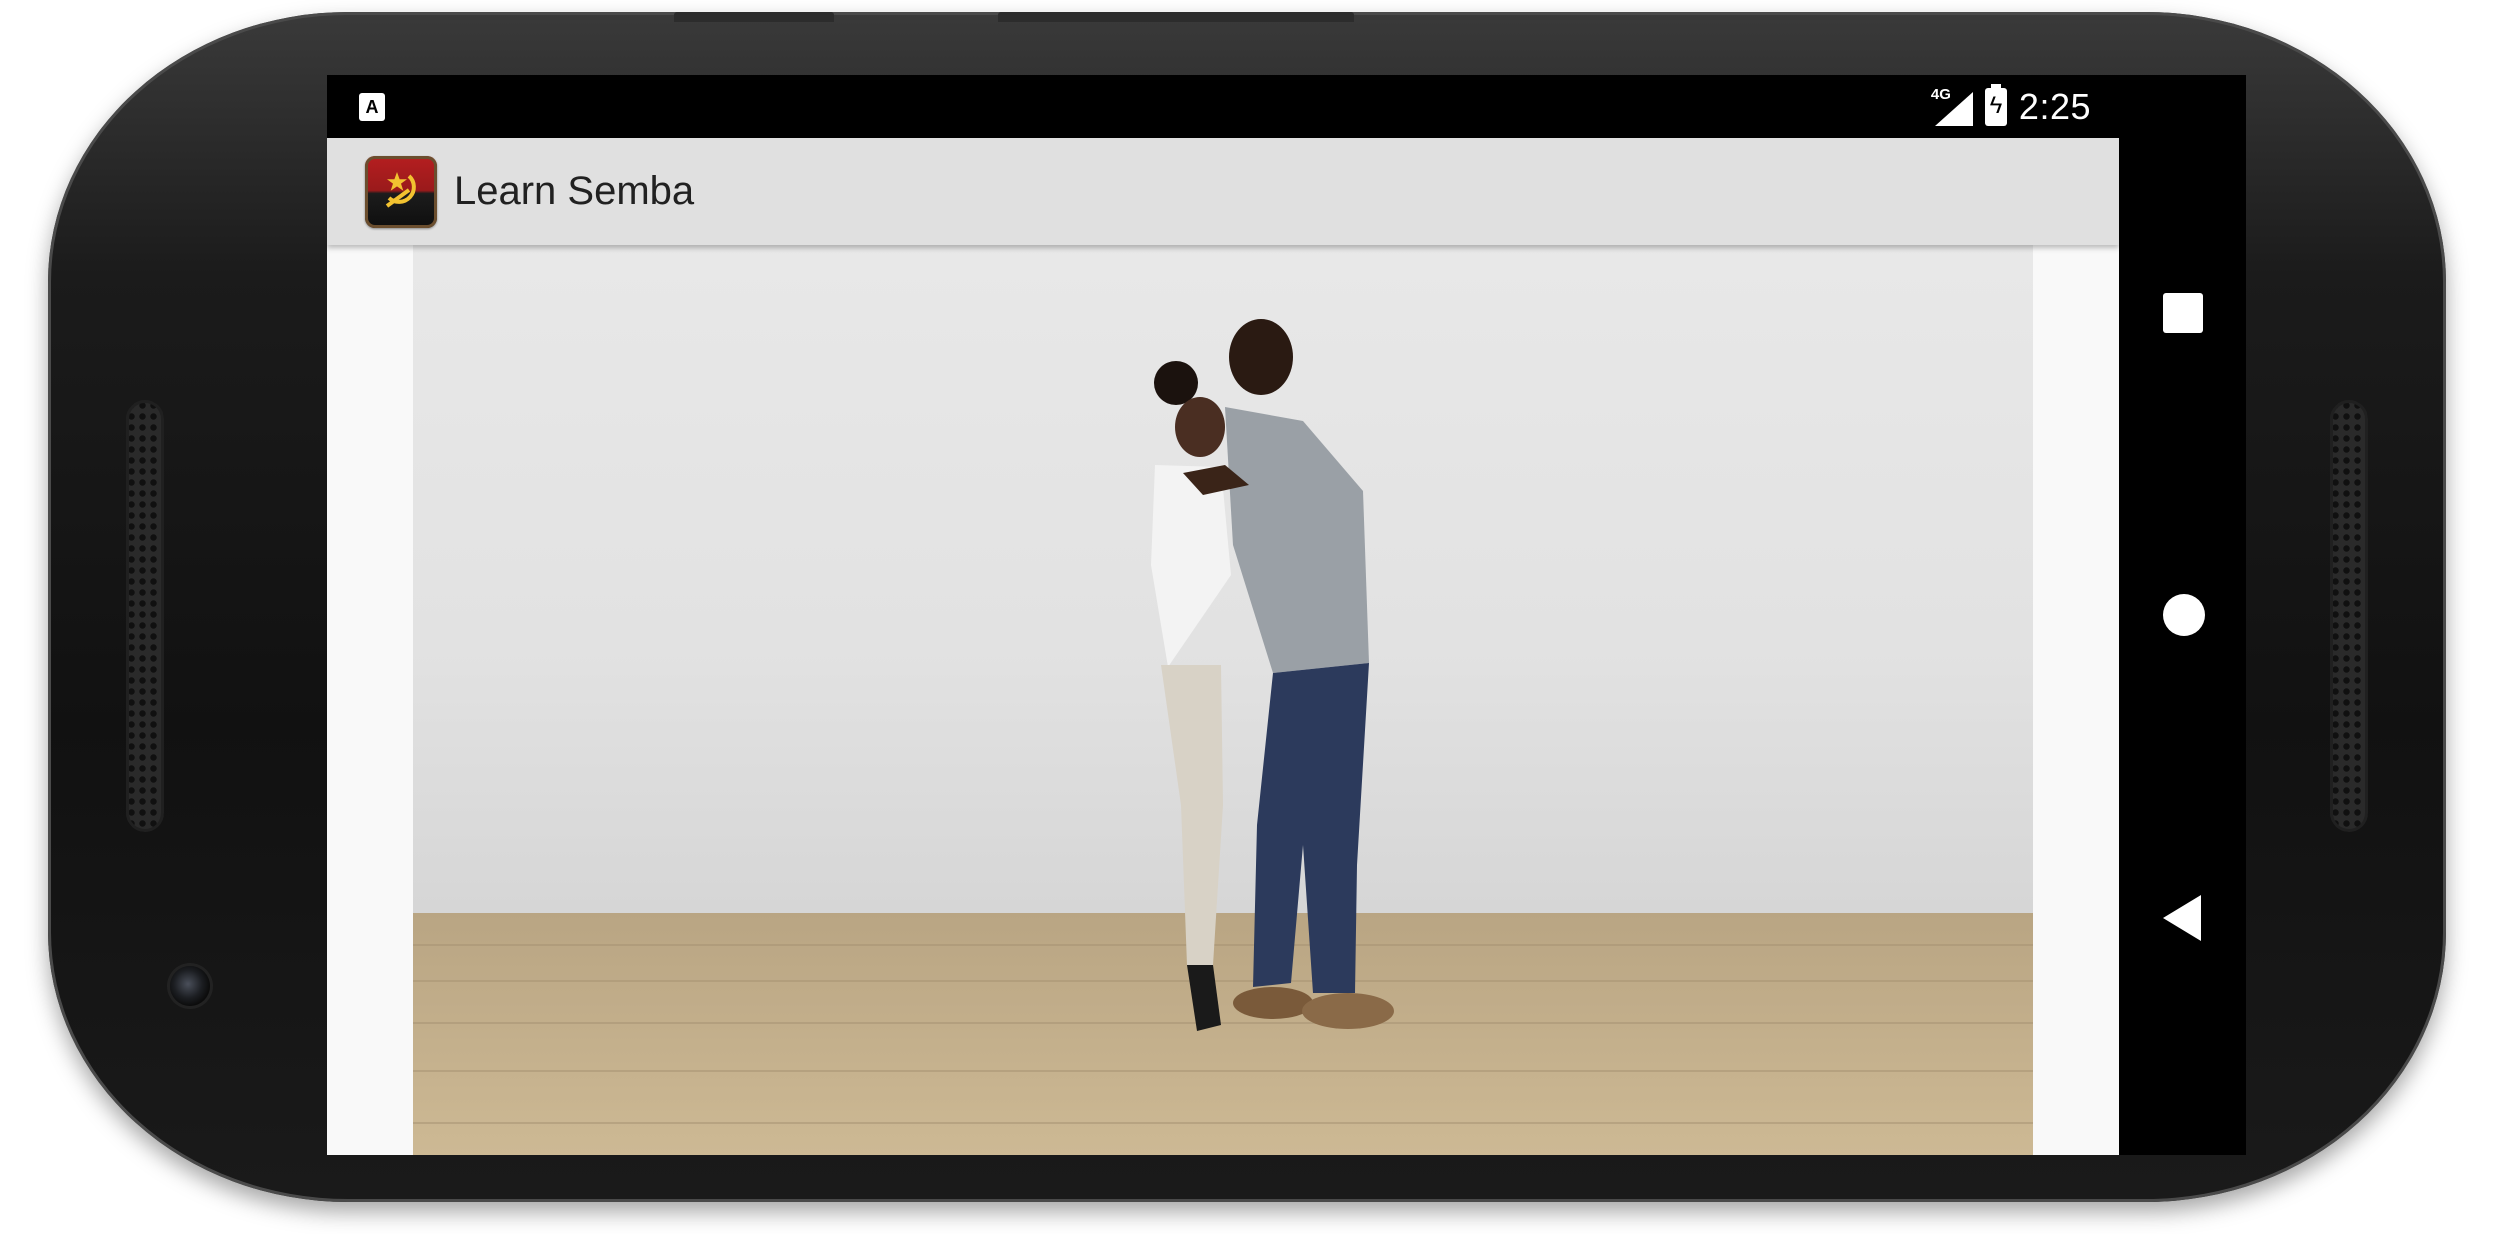  What do you see at coordinates (2182, 918) in the screenshot?
I see `triangle-back-icon` at bounding box center [2182, 918].